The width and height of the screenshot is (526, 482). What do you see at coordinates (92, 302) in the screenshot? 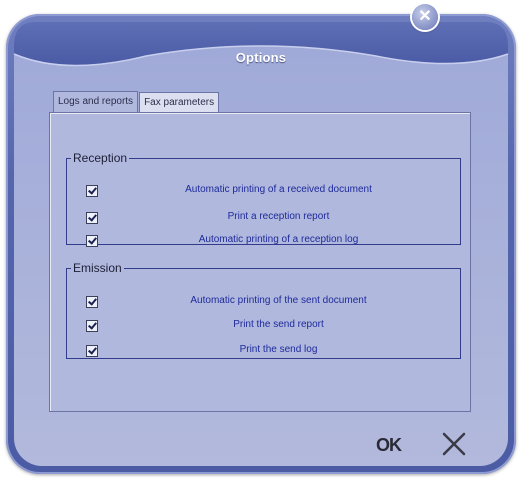
I see `checkbox-auto-print-sent` at bounding box center [92, 302].